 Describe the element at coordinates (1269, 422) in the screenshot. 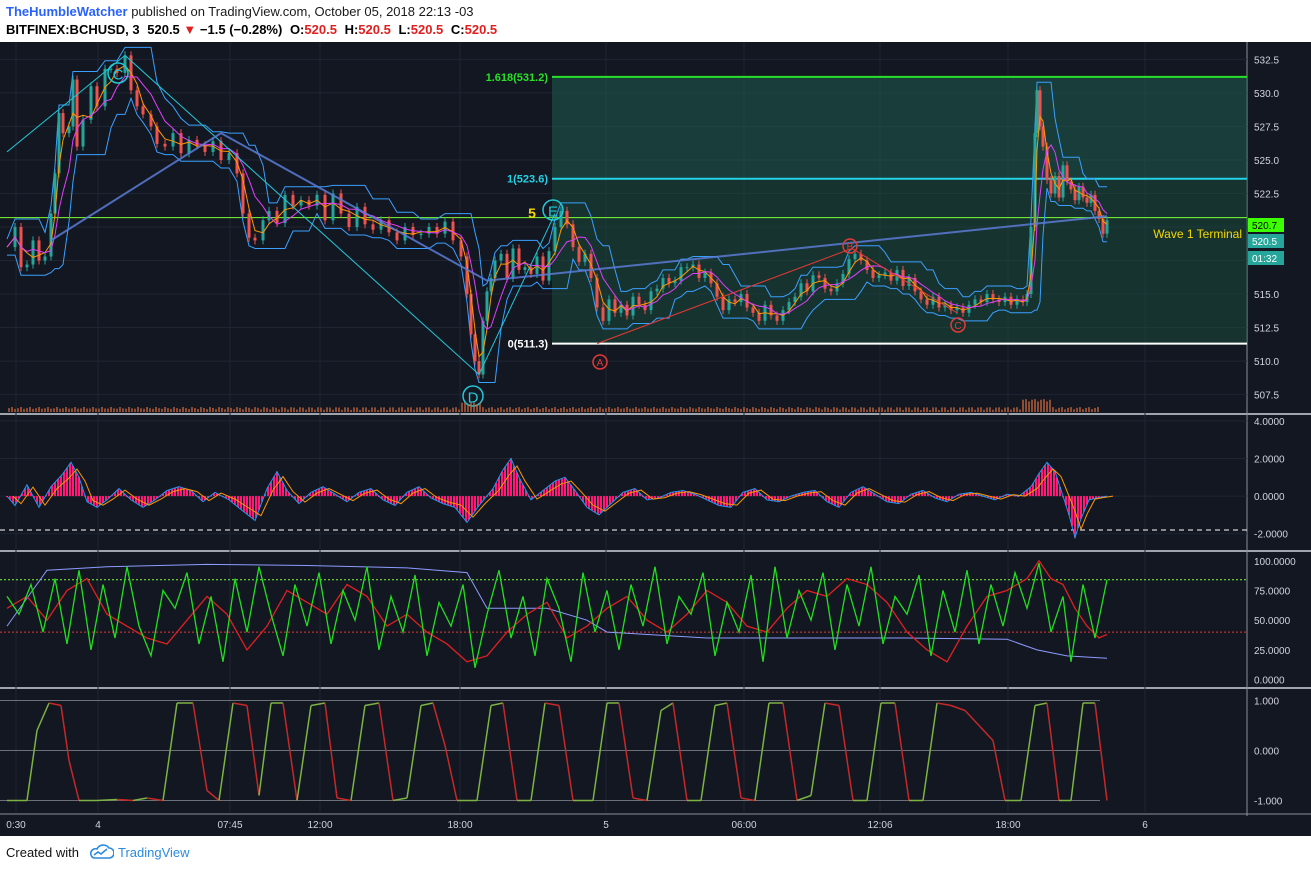

I see `osc-tick-label: 4.0000` at that location.